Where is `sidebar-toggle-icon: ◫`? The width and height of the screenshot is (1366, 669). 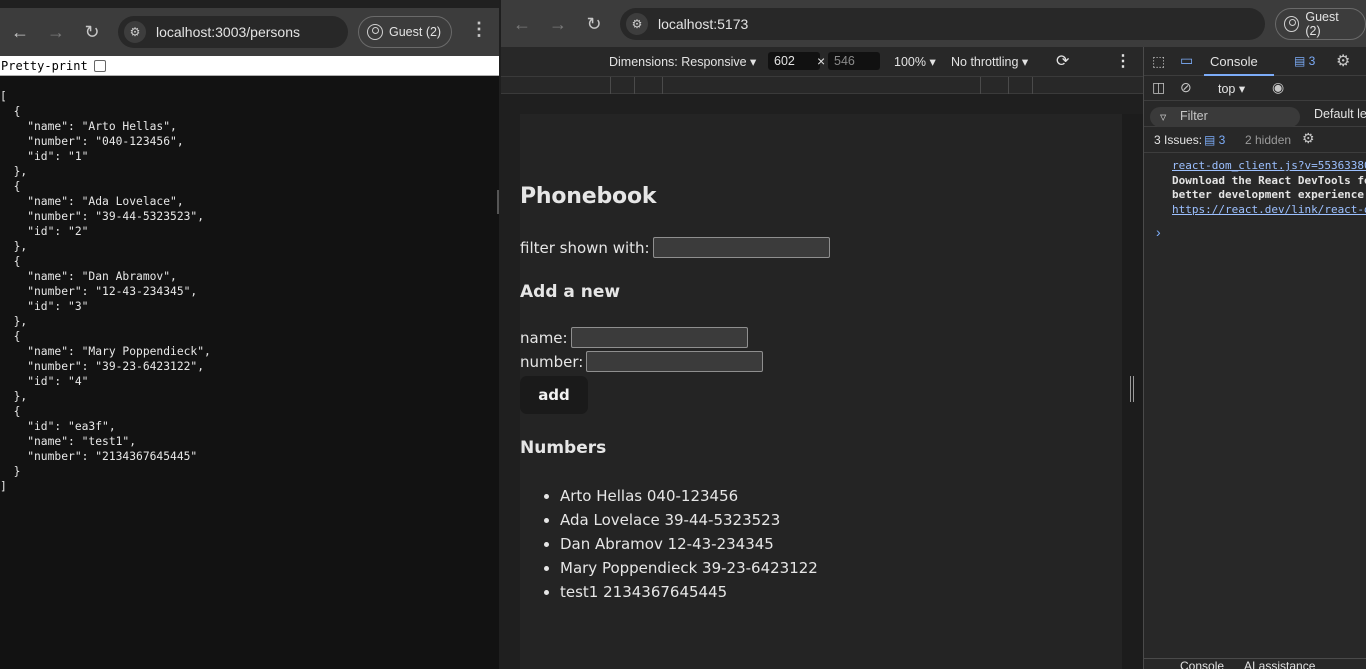
sidebar-toggle-icon: ◫ is located at coordinates (1158, 87).